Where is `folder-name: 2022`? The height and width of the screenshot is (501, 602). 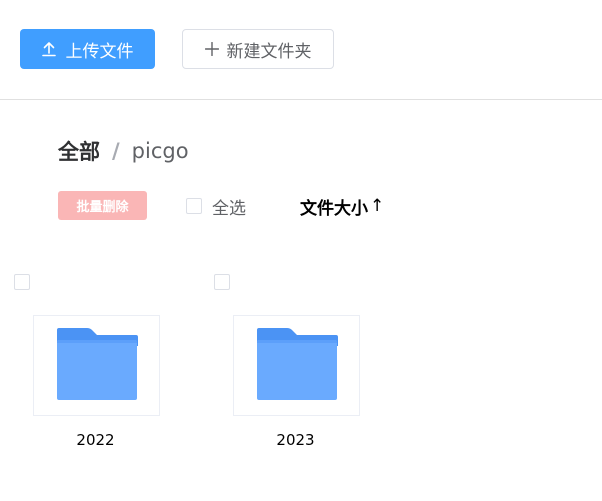
folder-name: 2022 is located at coordinates (95, 440).